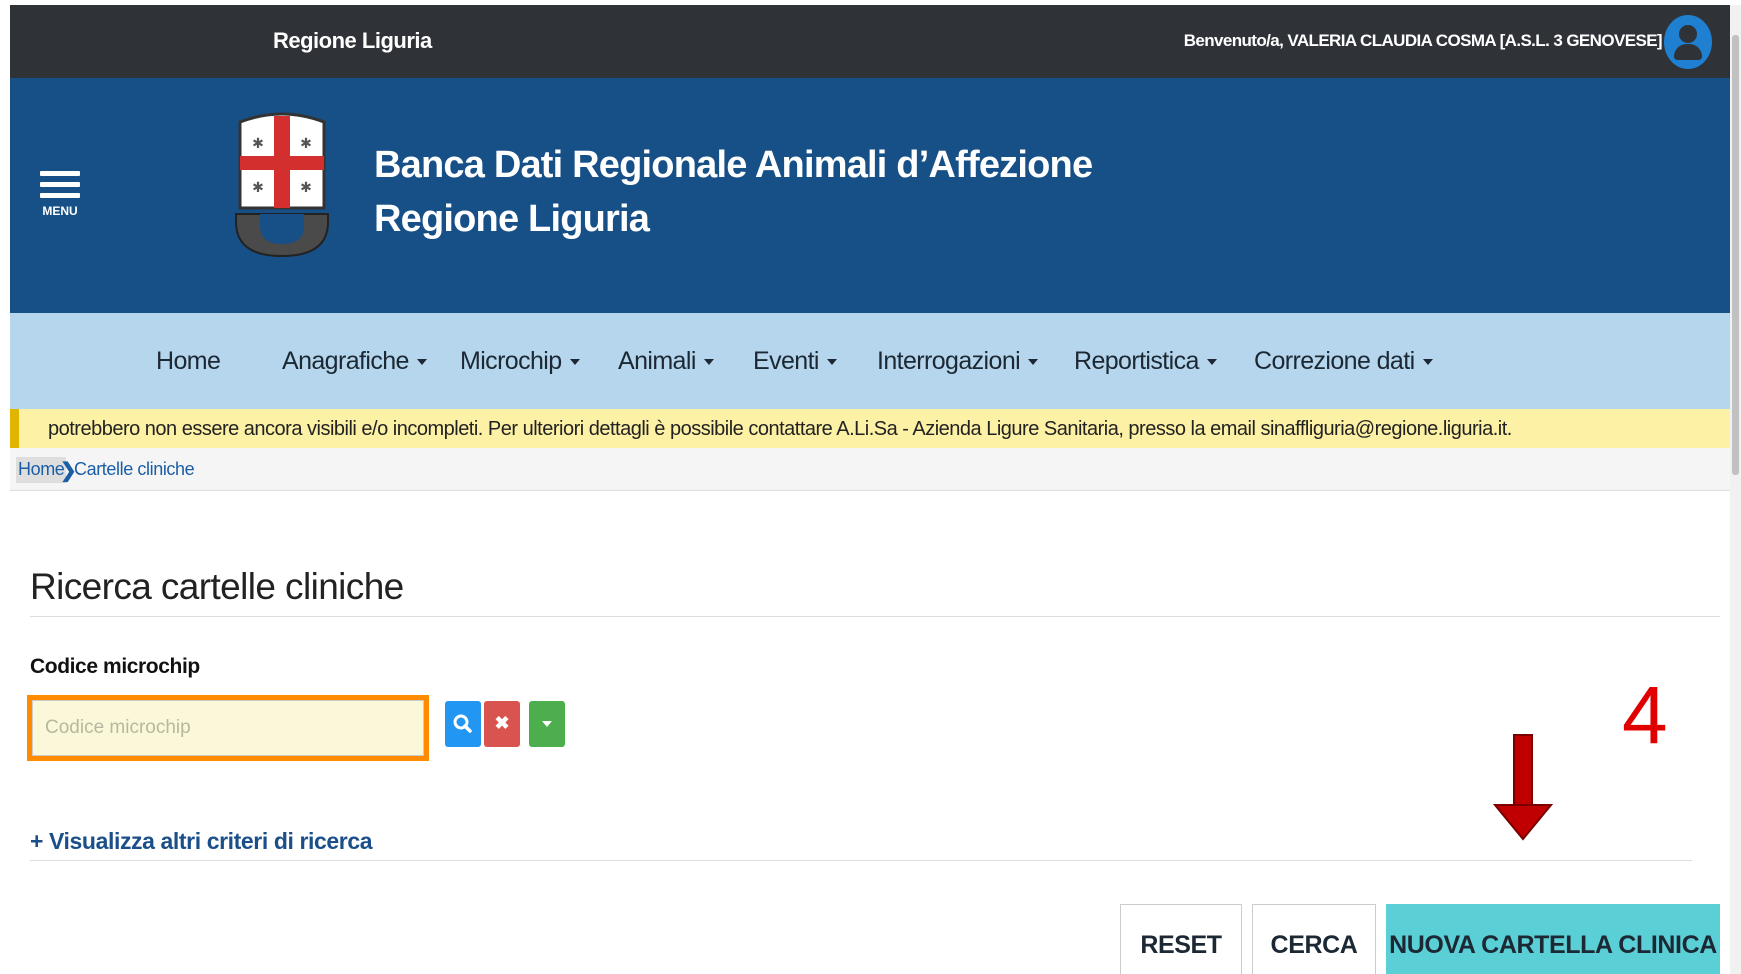  I want to click on nav-label: Correzione dati, so click(1334, 361).